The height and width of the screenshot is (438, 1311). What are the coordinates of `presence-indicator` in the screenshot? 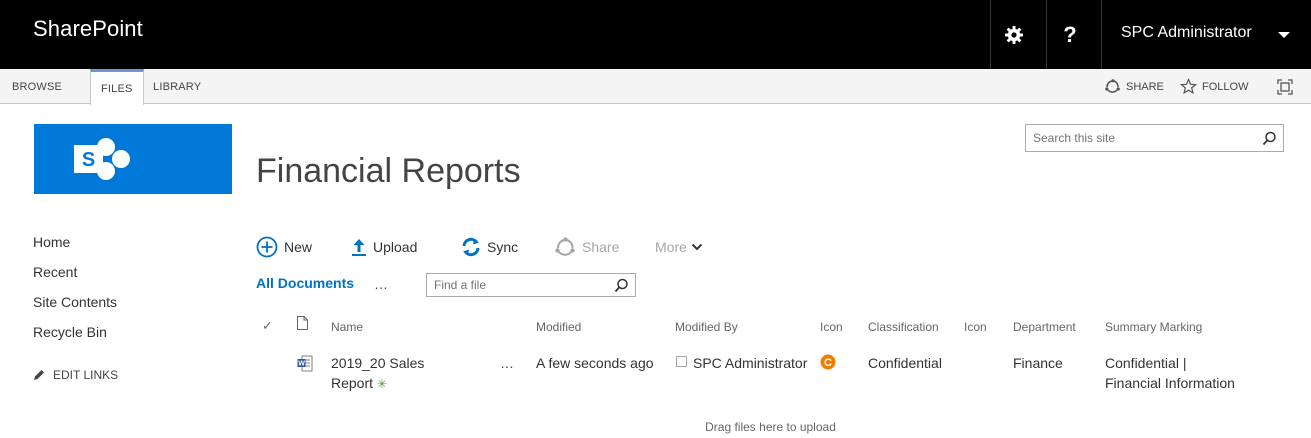 It's located at (681, 361).